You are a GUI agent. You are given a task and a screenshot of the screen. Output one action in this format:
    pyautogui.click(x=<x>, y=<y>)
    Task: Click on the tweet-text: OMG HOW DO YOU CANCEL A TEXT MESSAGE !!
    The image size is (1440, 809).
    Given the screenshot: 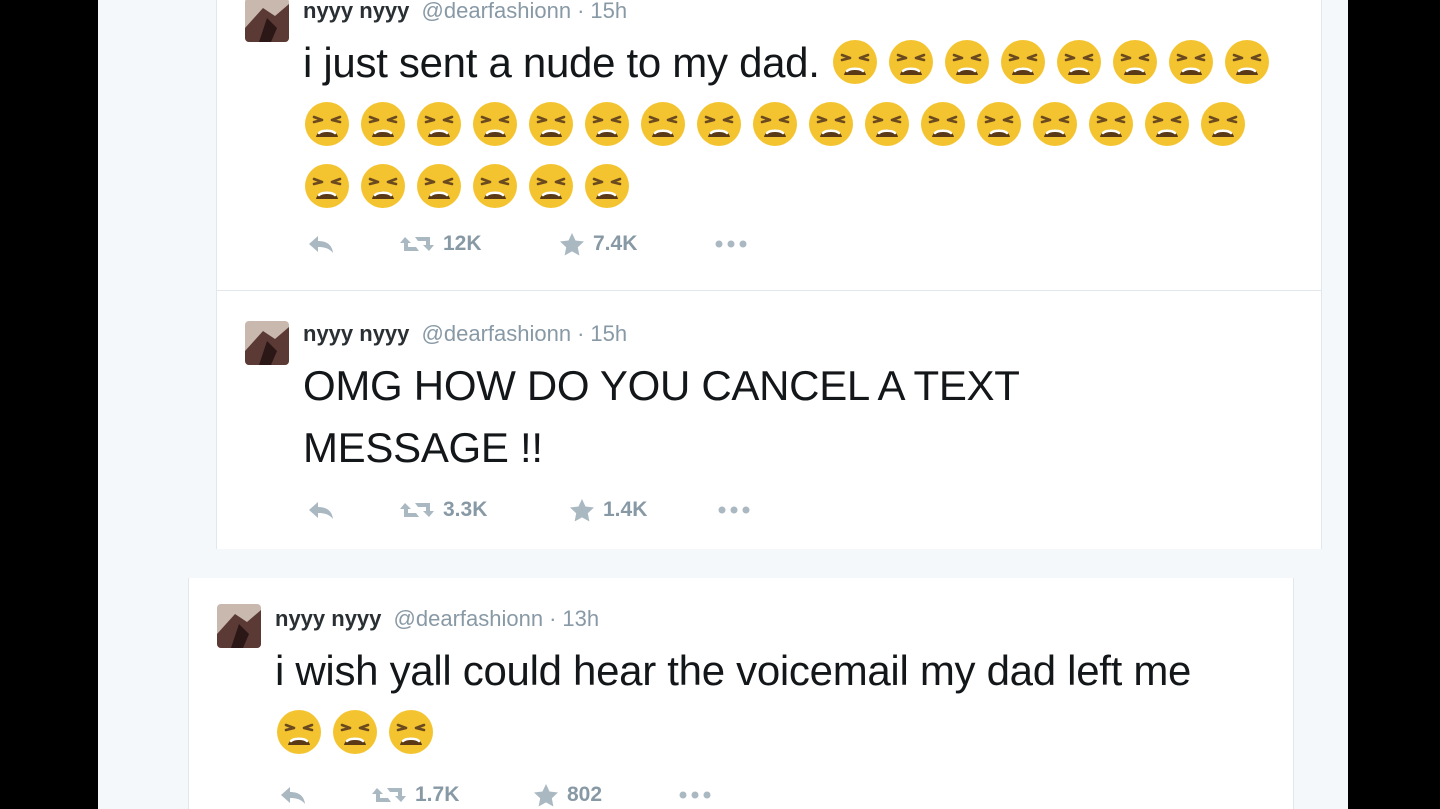 What is the action you would take?
    pyautogui.click(x=733, y=417)
    